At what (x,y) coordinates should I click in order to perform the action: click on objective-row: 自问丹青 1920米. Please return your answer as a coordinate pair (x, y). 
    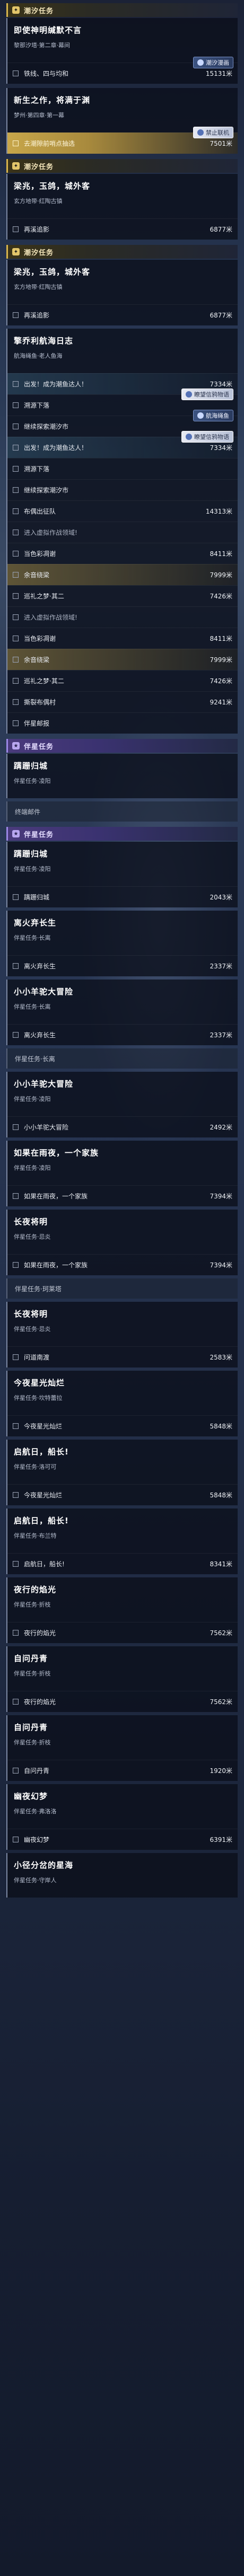
    Looking at the image, I should click on (123, 1770).